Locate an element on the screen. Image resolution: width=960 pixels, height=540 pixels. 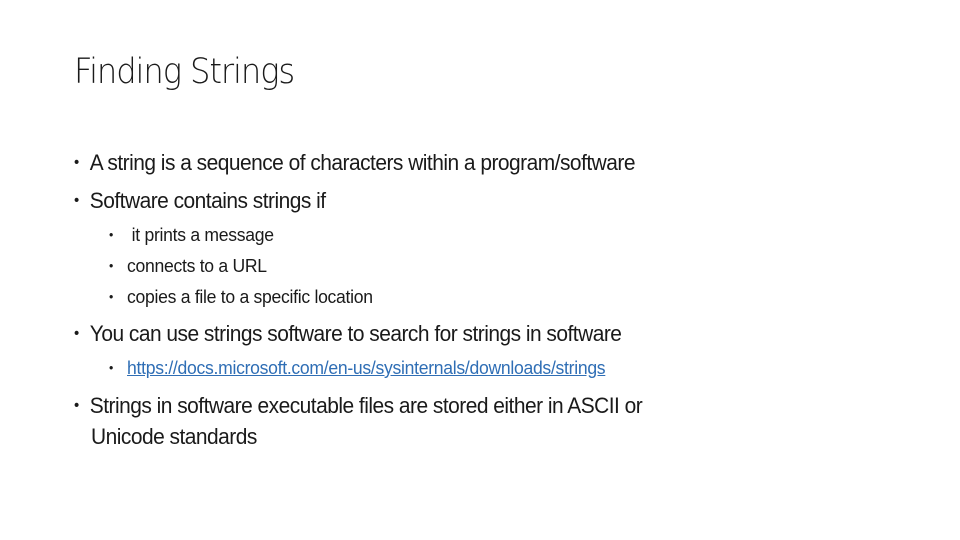
sub-bullet-item: • copies a file to a specific location is located at coordinates (241, 297).